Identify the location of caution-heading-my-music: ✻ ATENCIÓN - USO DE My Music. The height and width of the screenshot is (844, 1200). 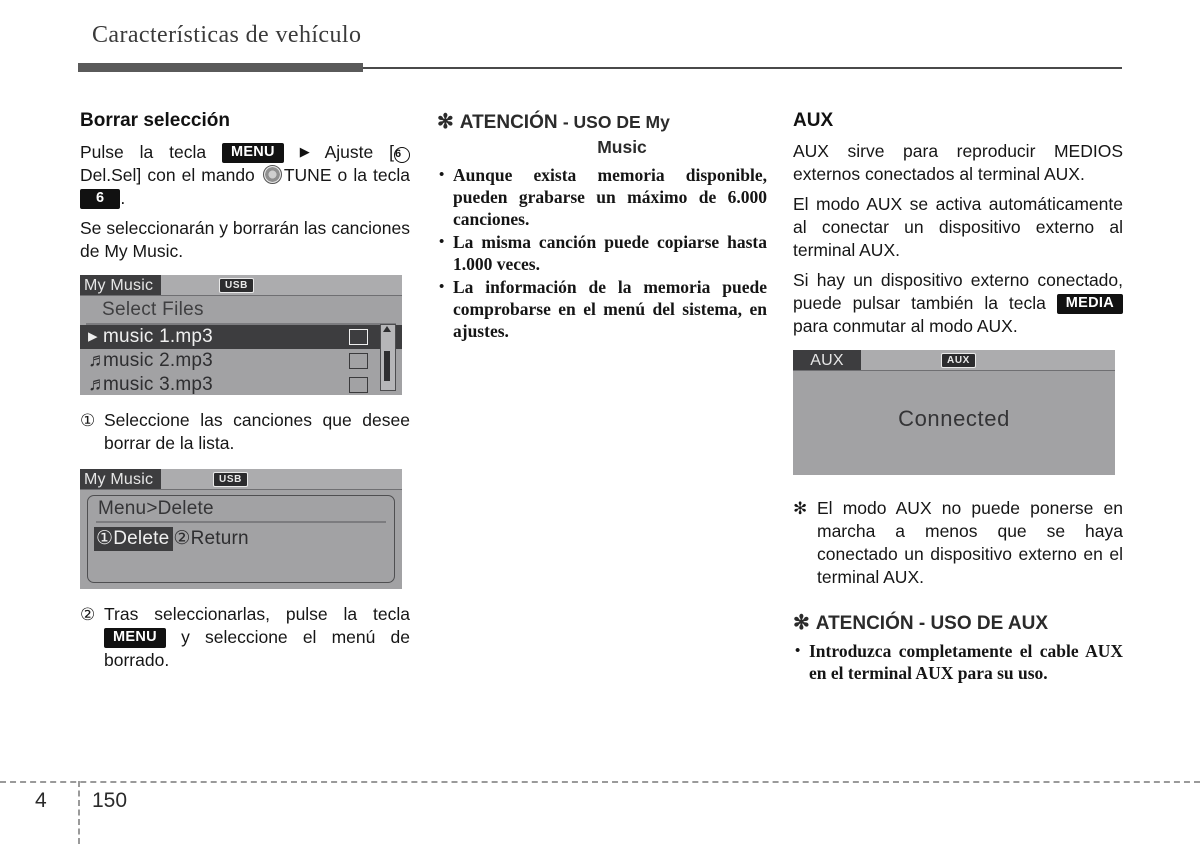
(602, 135).